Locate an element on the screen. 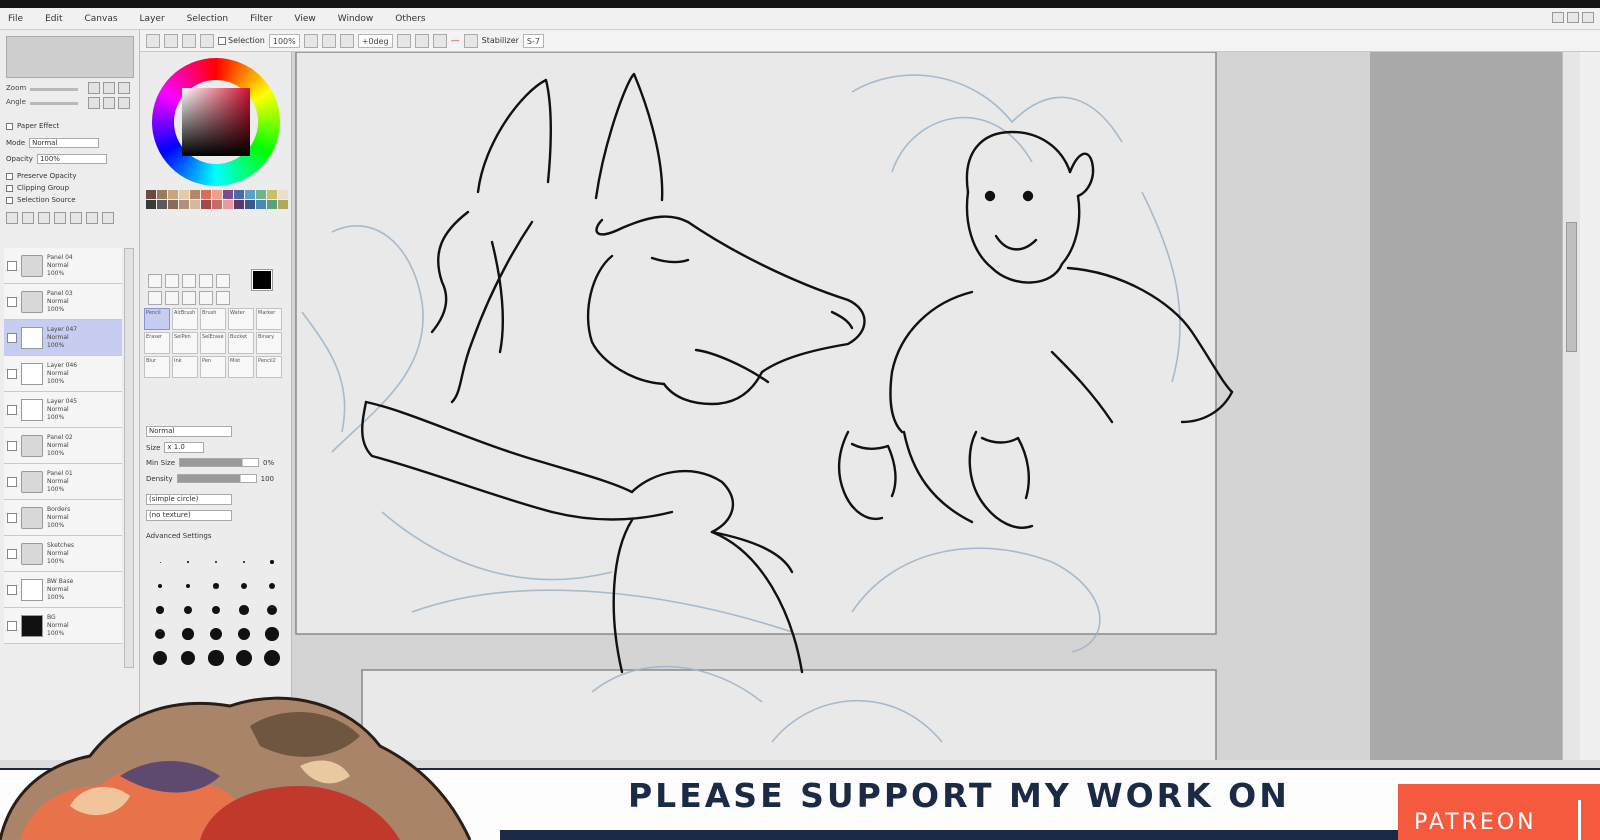 Image resolution: width=1600 pixels, height=840 pixels. min-size-slider is located at coordinates (219, 462).